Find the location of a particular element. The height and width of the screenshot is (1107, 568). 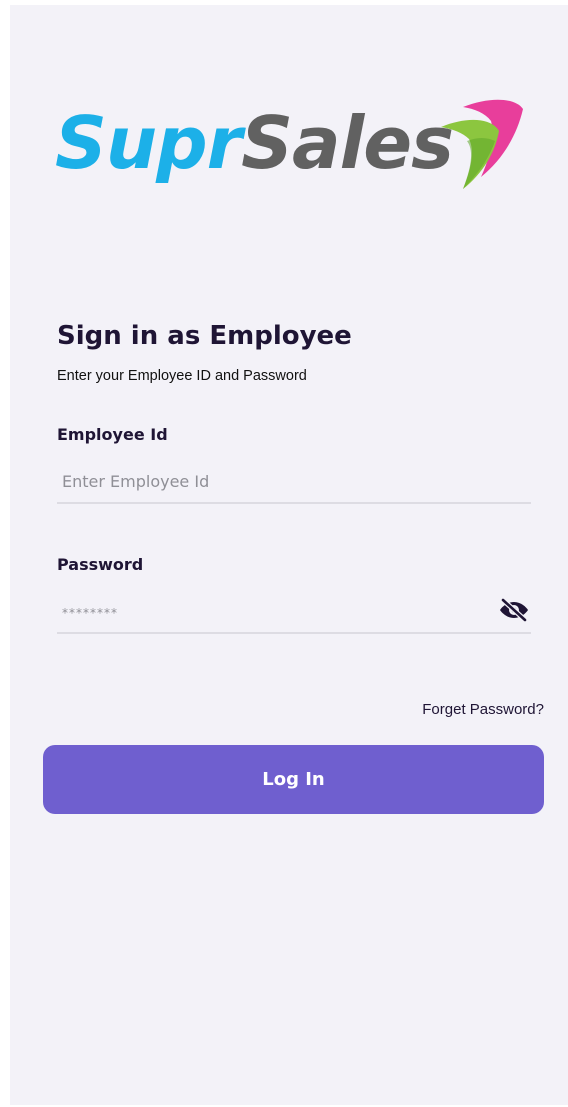

logo-swoosh-icon is located at coordinates (482, 144).